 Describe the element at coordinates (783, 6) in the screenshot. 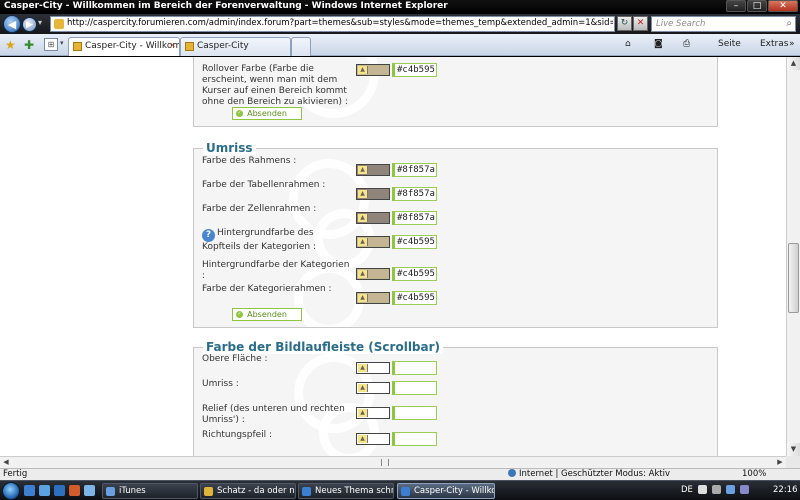

I see `close-window-button: ✕` at that location.